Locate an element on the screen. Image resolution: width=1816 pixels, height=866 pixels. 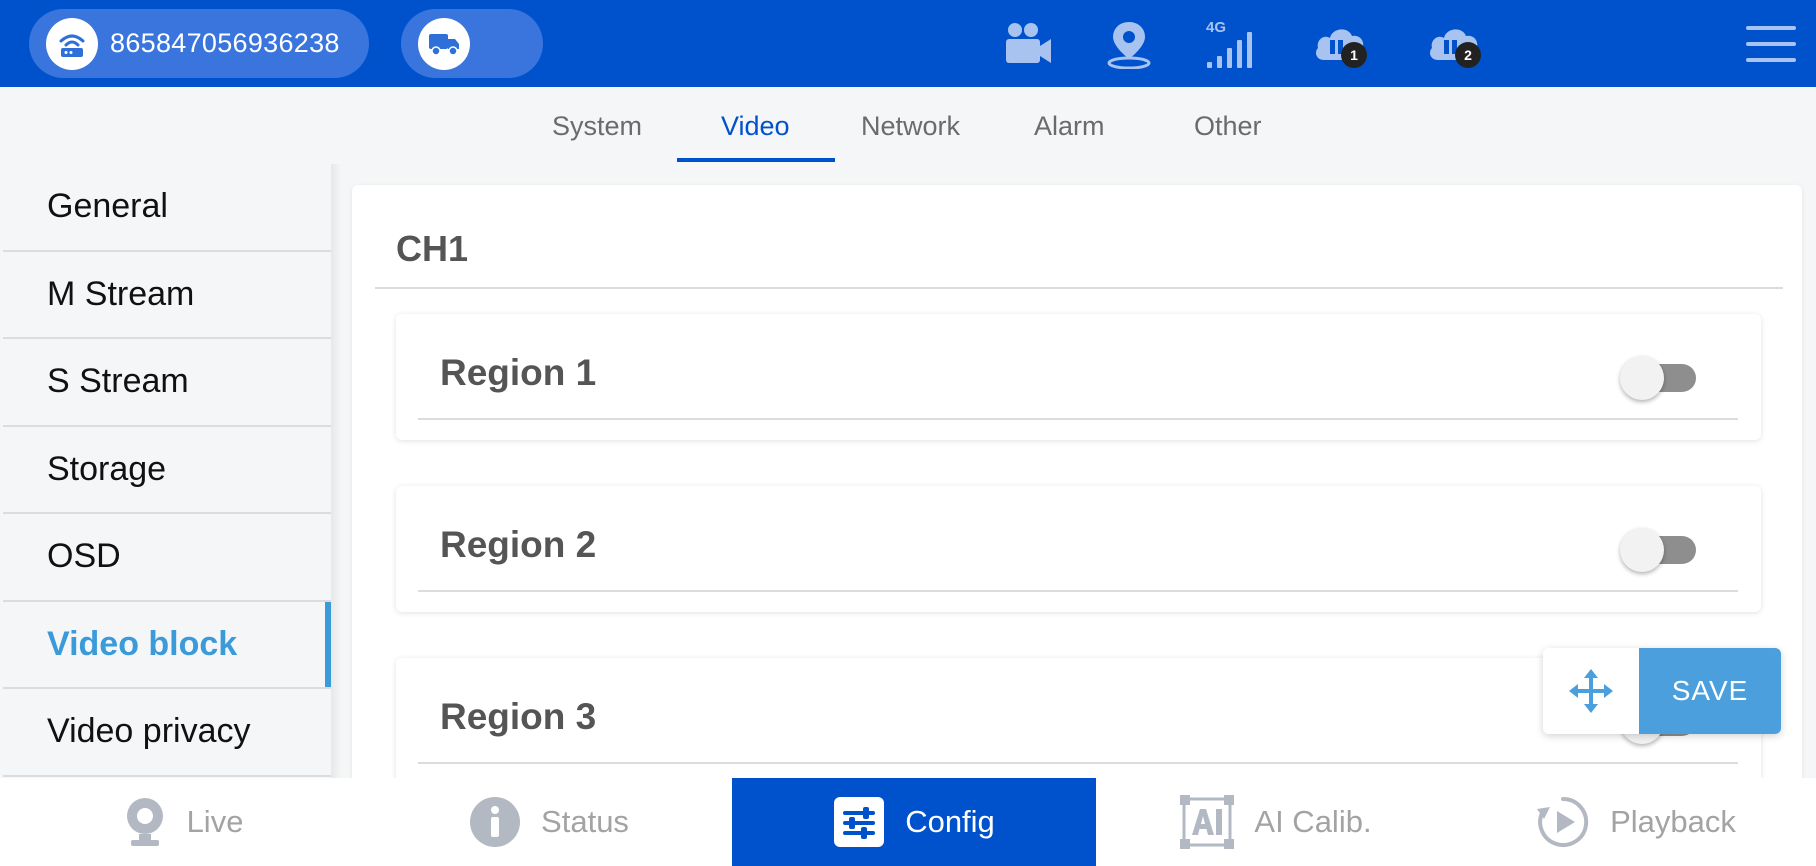
tab-other: Other is located at coordinates (1228, 126).